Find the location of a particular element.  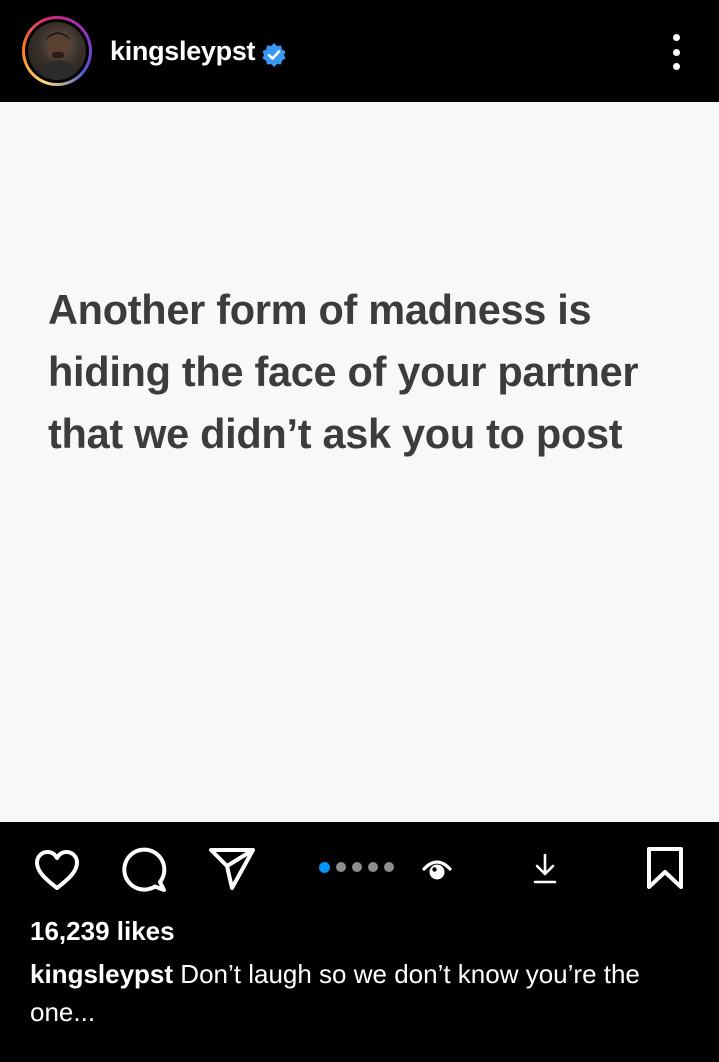

avatar is located at coordinates (57, 51).